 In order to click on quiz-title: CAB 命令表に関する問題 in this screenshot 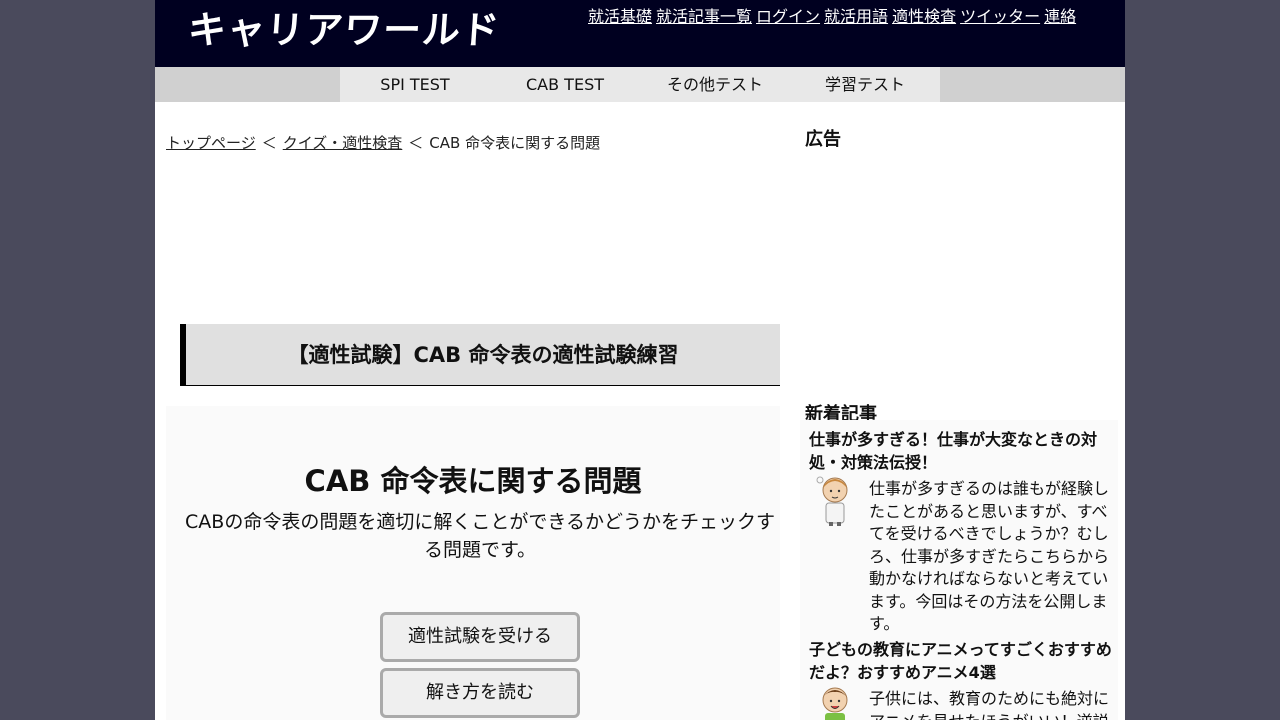, I will do `click(473, 481)`.